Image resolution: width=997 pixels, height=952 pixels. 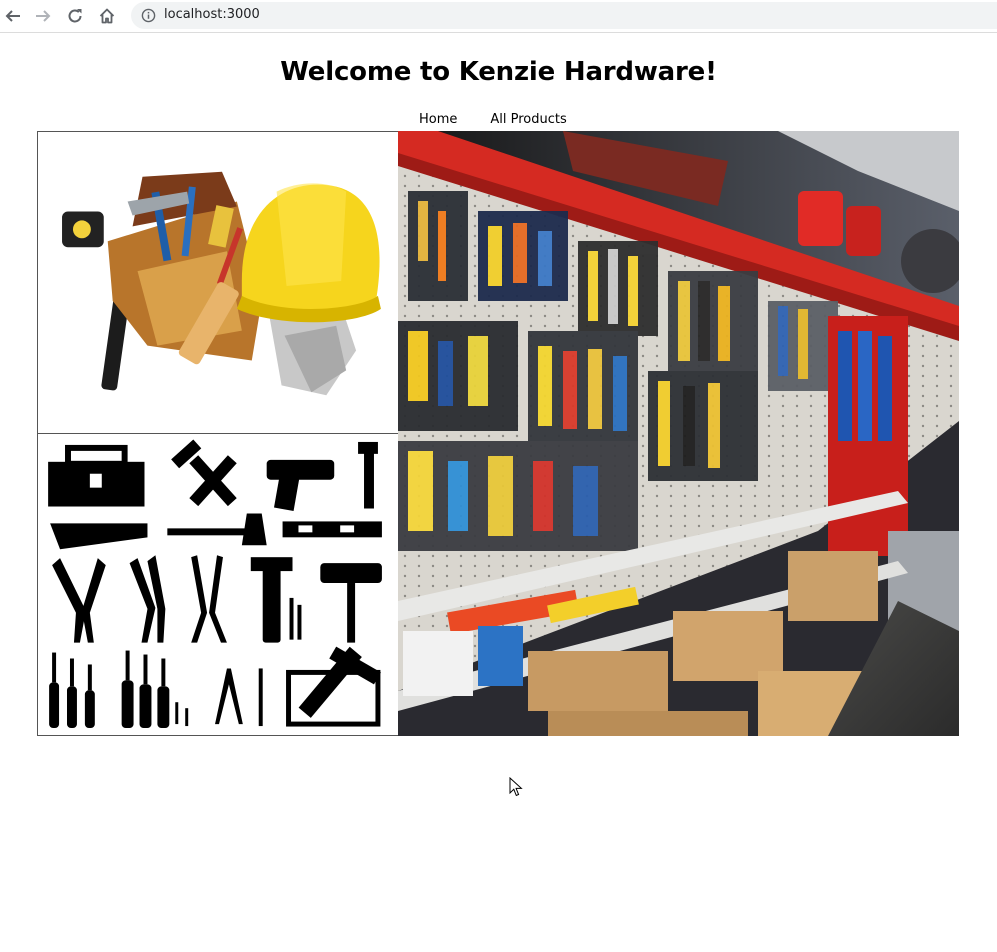 What do you see at coordinates (438, 119) in the screenshot?
I see `nav-link-home: Home` at bounding box center [438, 119].